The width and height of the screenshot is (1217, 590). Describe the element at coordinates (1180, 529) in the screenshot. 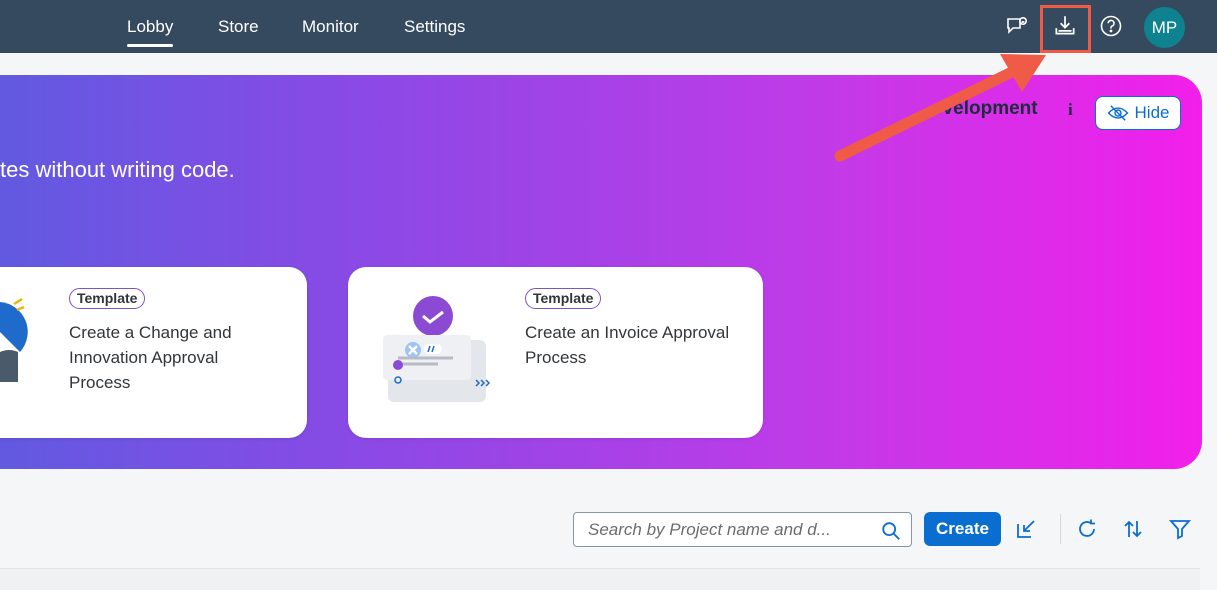

I see `filter-icon` at that location.